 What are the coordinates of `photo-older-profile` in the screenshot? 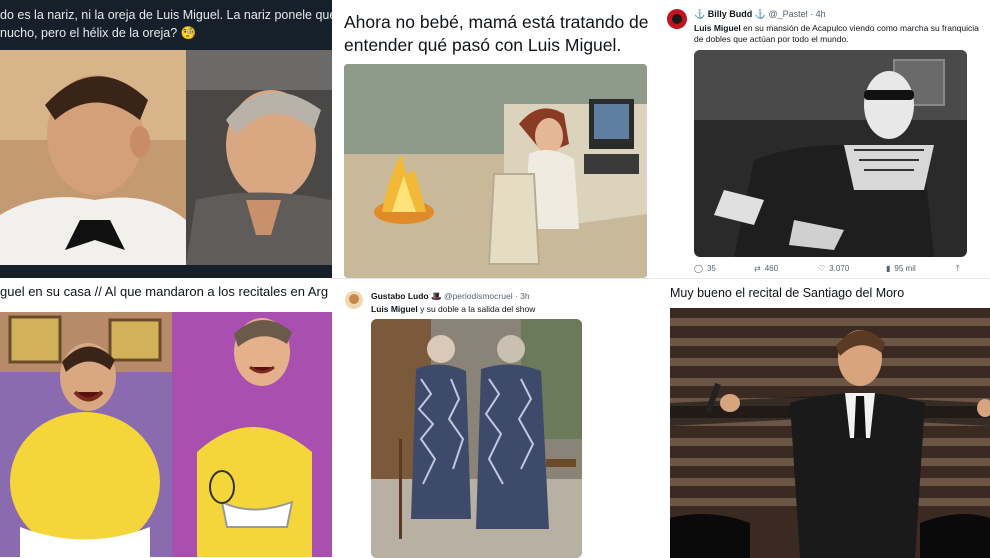 It's located at (259, 157).